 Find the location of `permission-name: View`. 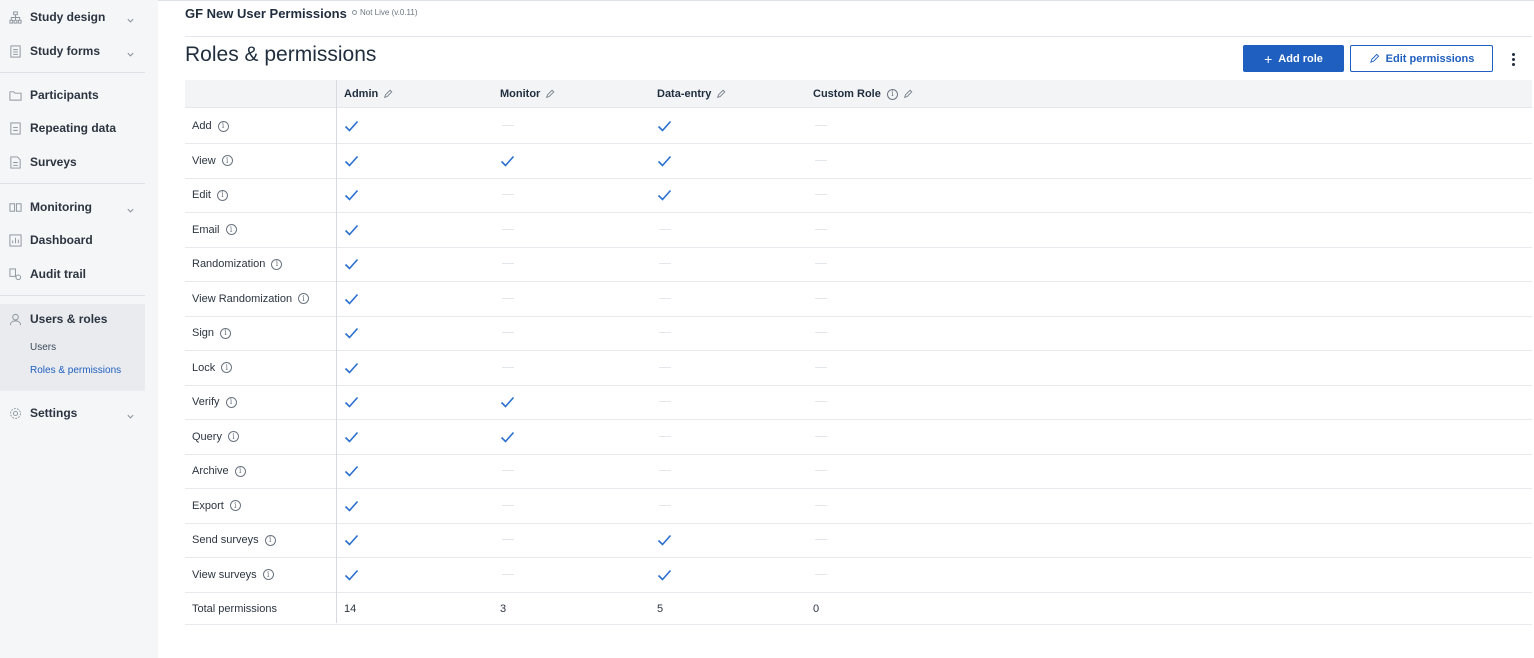

permission-name: View is located at coordinates (204, 160).